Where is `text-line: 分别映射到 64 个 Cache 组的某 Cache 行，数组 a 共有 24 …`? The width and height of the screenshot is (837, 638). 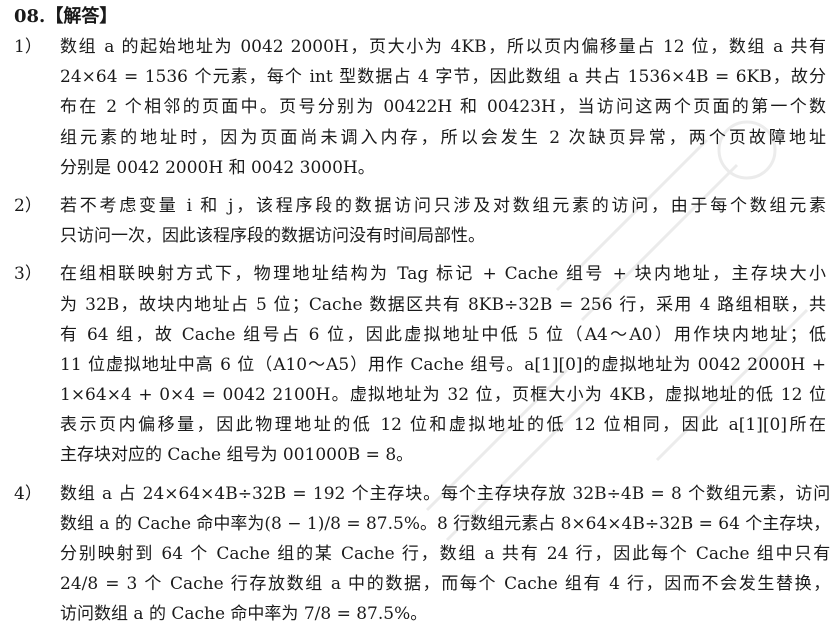 text-line: 分别映射到 64 个 Cache 组的某 Cache 行，数组 a 共有 24 … is located at coordinates (445, 554).